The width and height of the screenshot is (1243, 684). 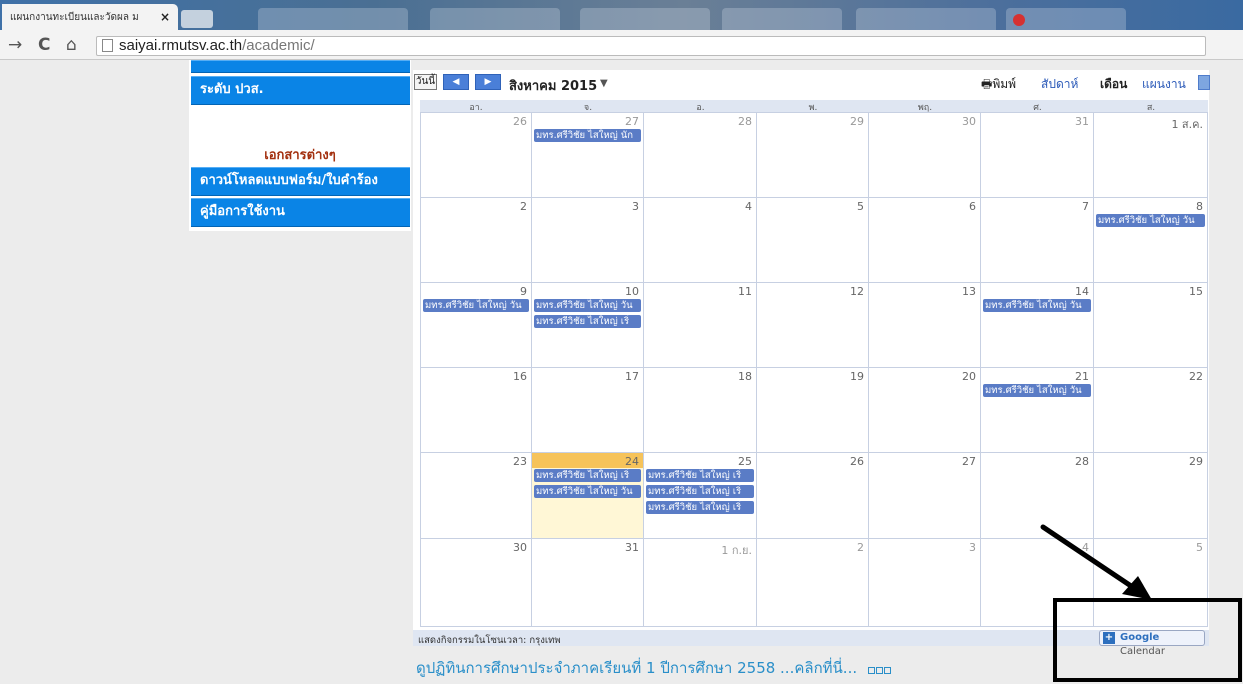 What do you see at coordinates (1037, 240) in the screenshot?
I see `calendar-day: 7` at bounding box center [1037, 240].